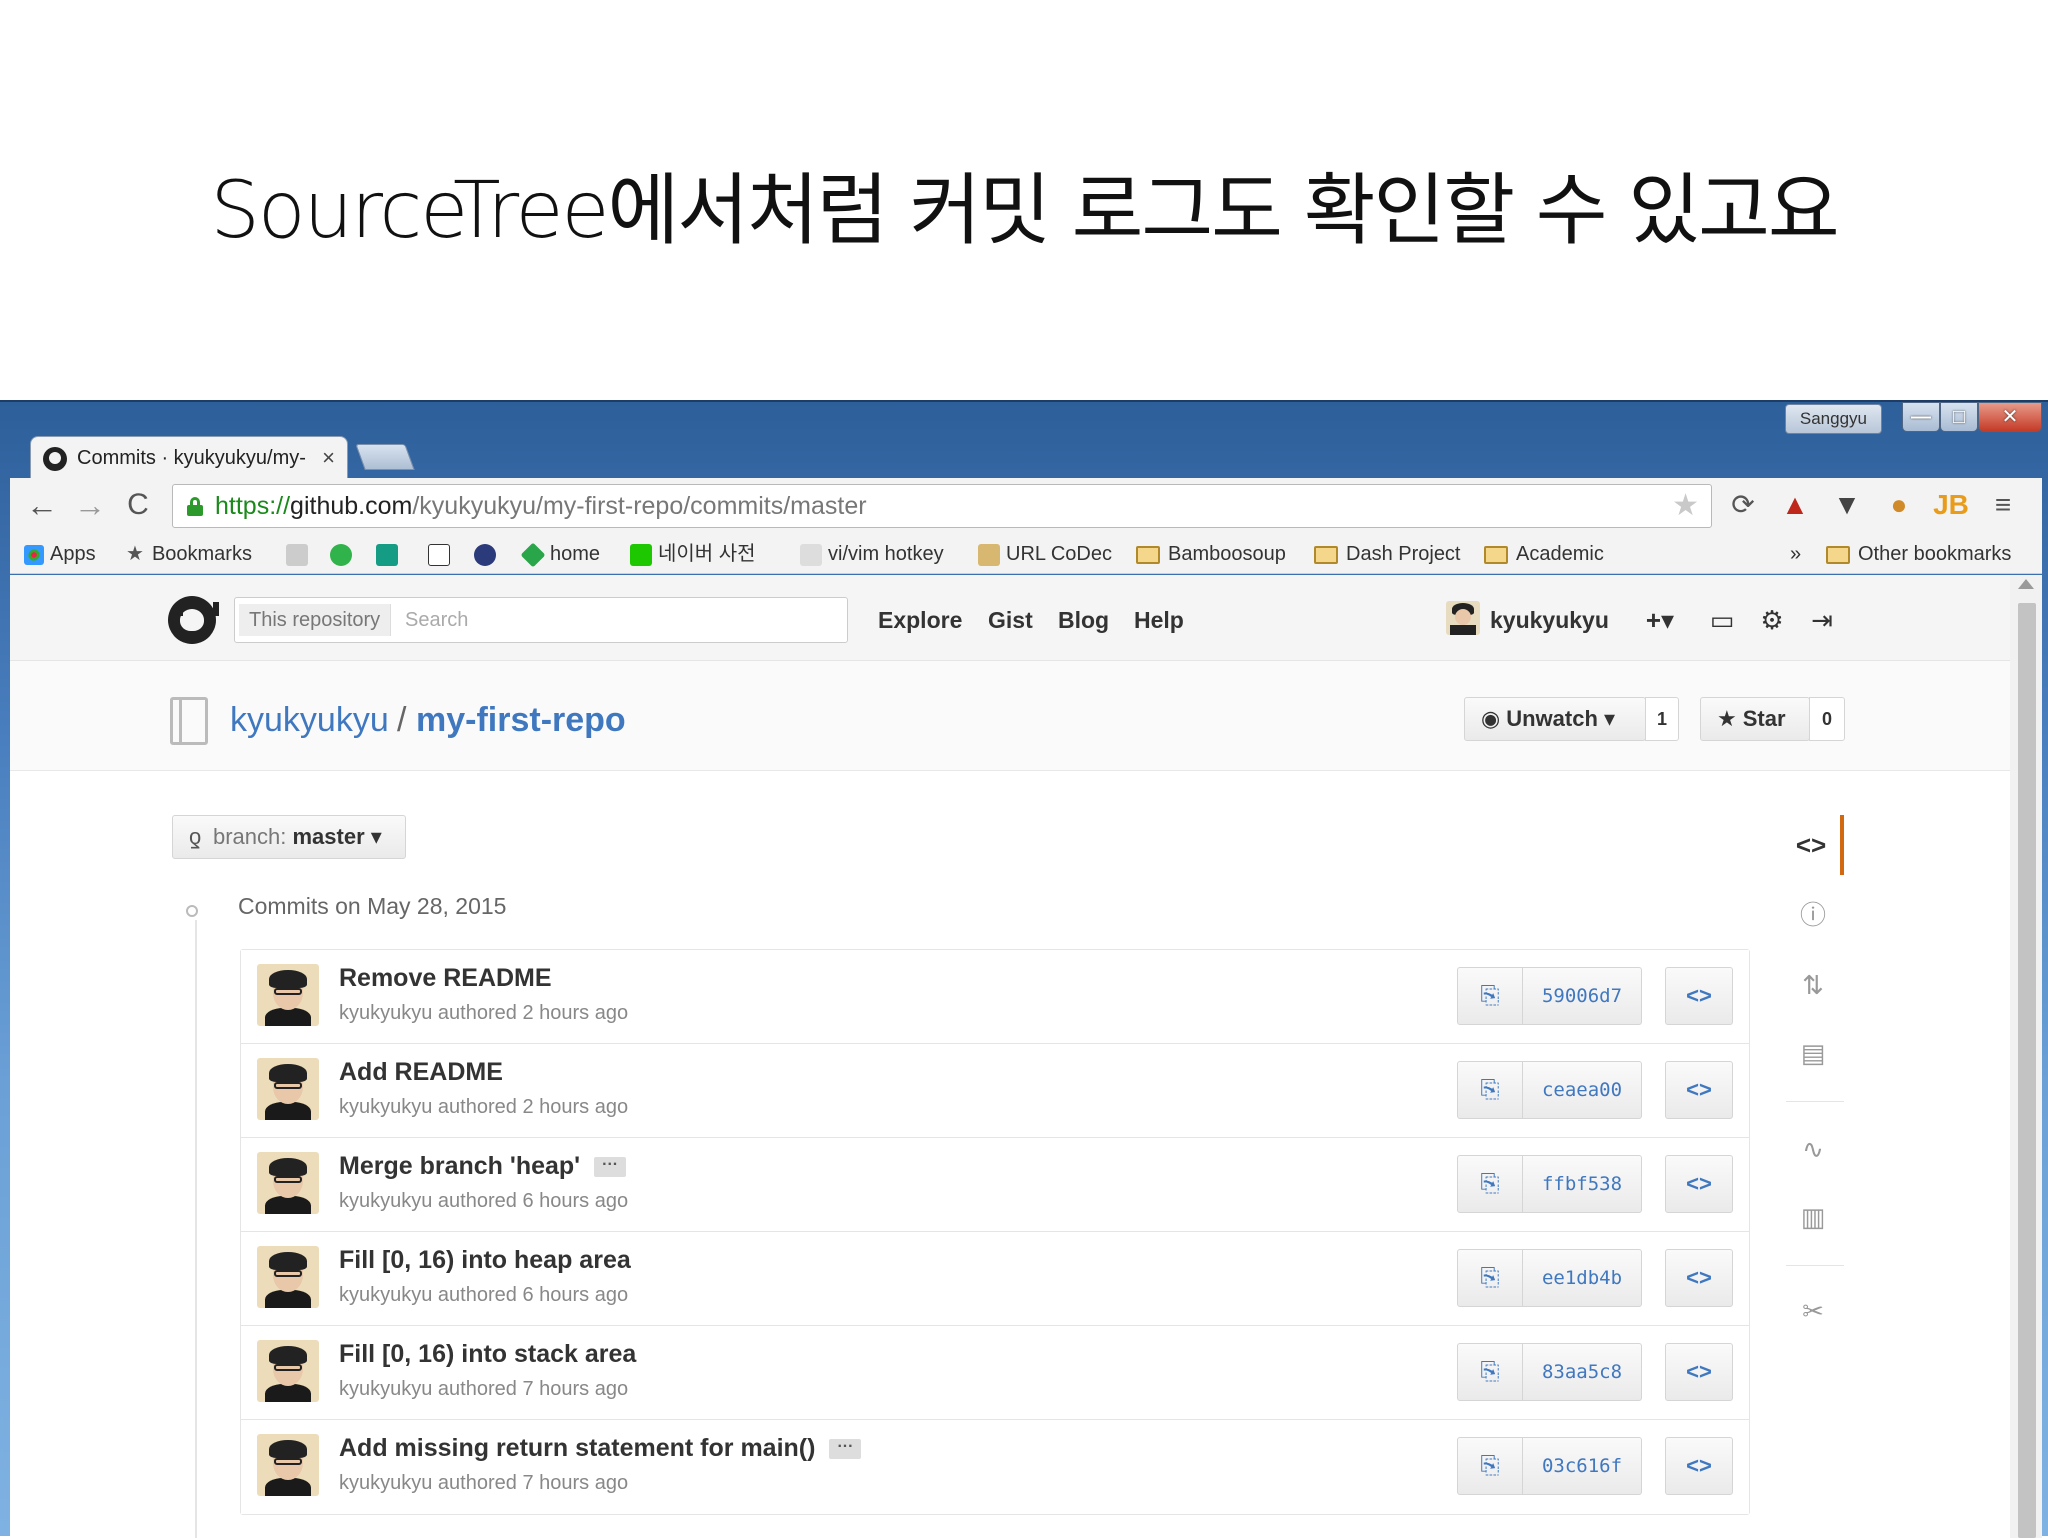  What do you see at coordinates (1045, 554) in the screenshot?
I see `bookmark-urlcodec: URL CoDec` at bounding box center [1045, 554].